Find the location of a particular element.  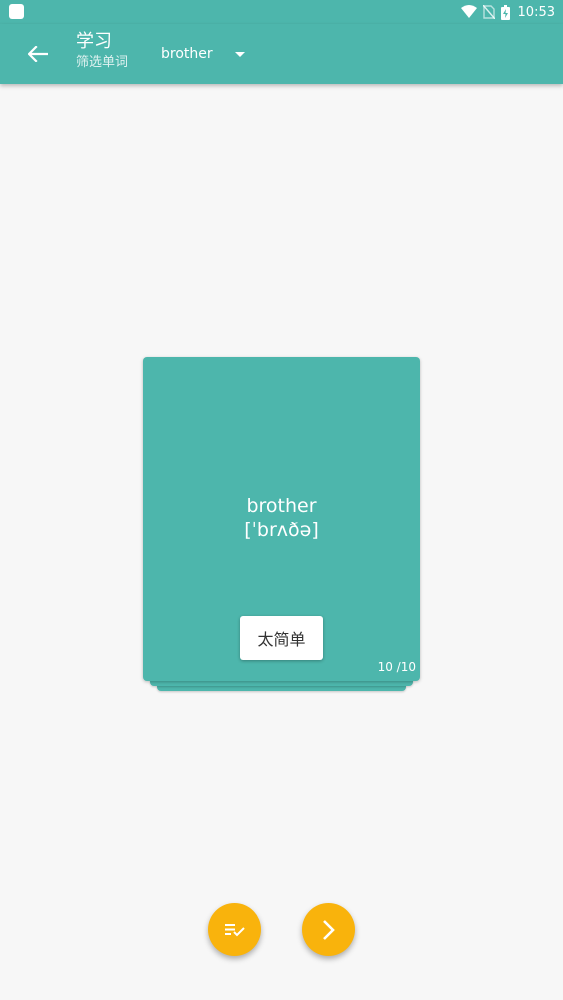

card-word: brother is located at coordinates (281, 506).